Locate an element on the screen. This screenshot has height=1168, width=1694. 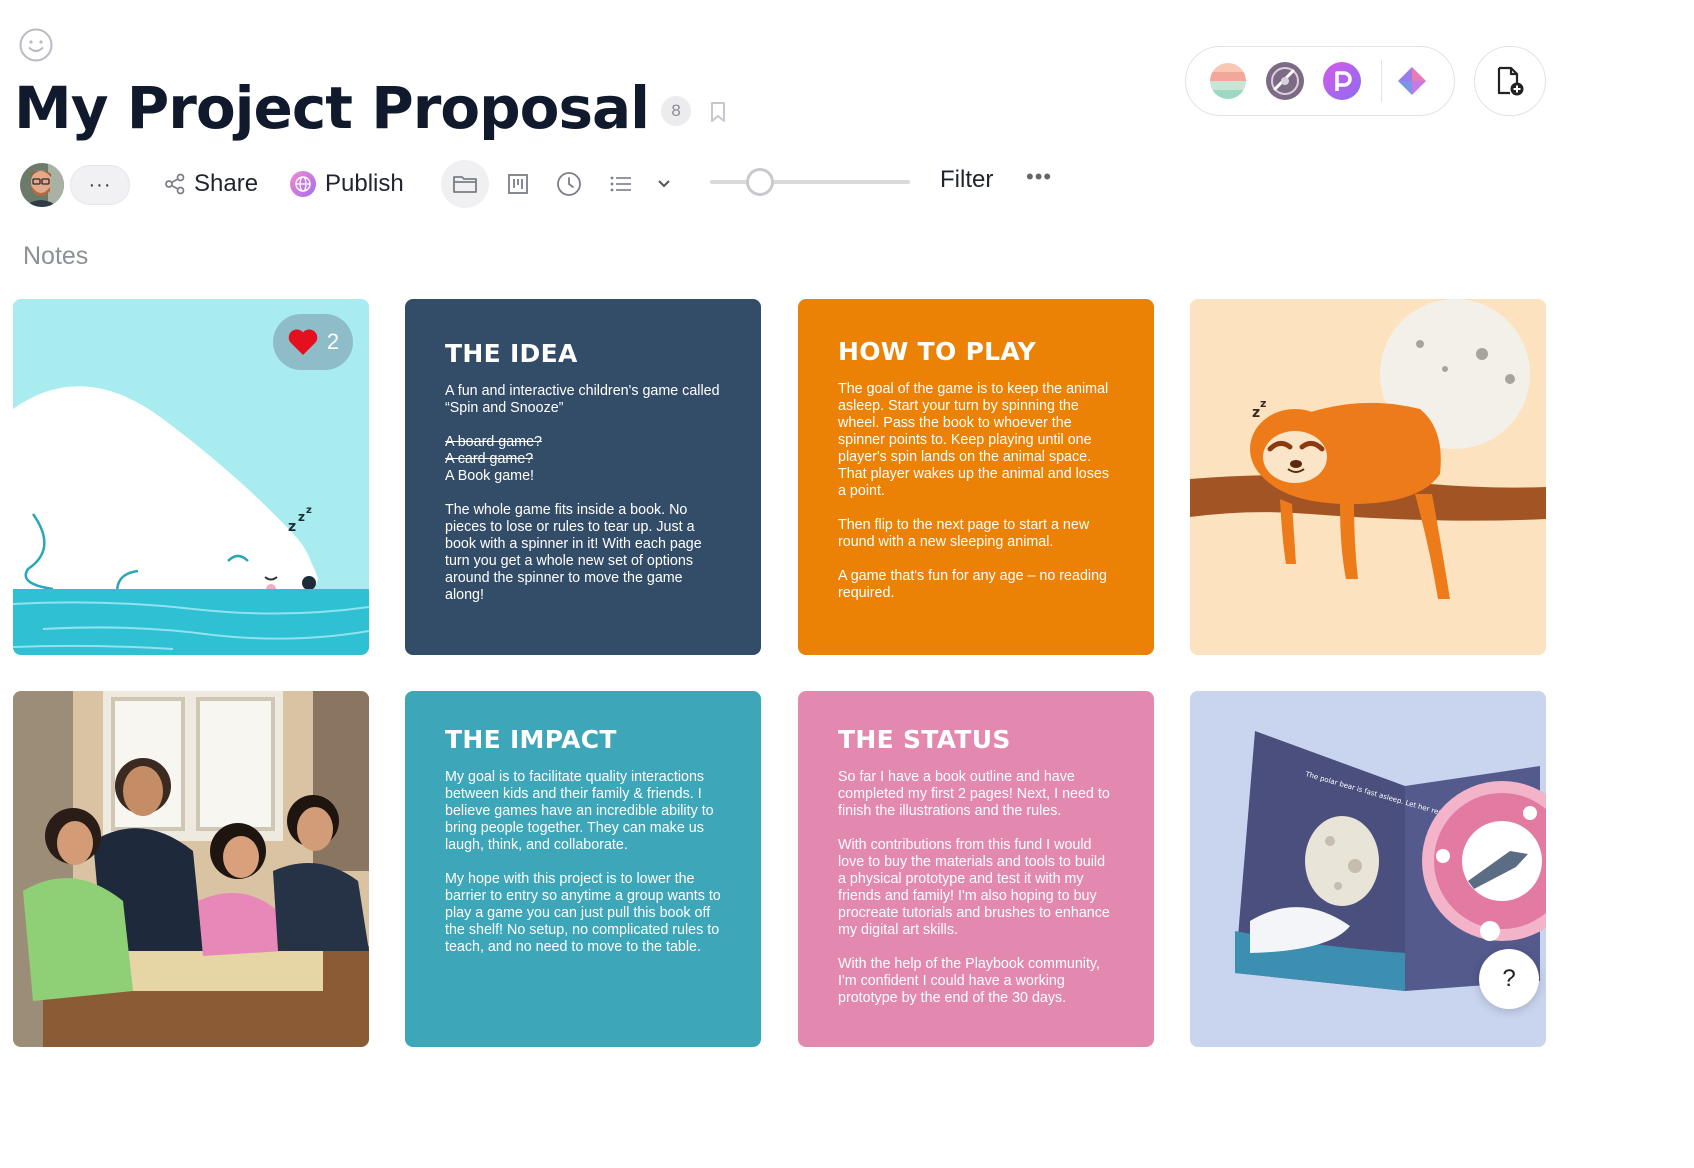
polar-bear-image-card: z z z 2 is located at coordinates (191, 477).